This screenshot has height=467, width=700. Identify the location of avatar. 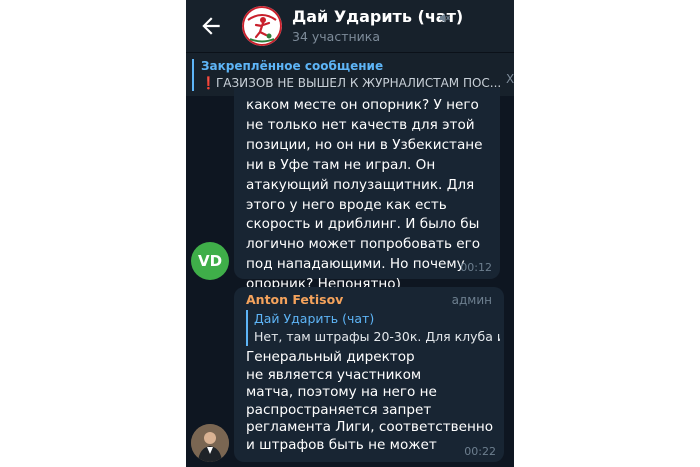
(210, 443).